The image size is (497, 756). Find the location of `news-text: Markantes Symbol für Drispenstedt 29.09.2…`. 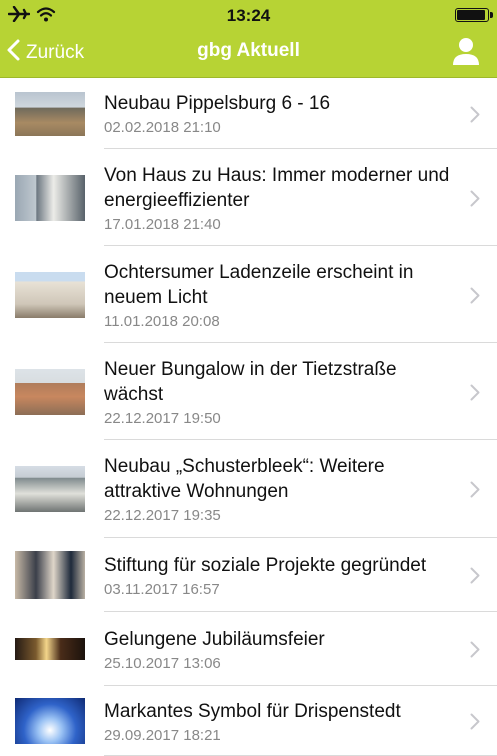

news-text: Markantes Symbol für Drispenstedt 29.09.2… is located at coordinates (280, 721).